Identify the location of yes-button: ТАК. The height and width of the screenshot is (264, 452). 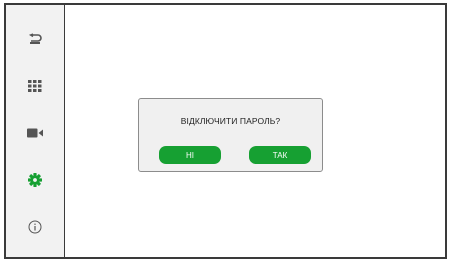
(280, 155).